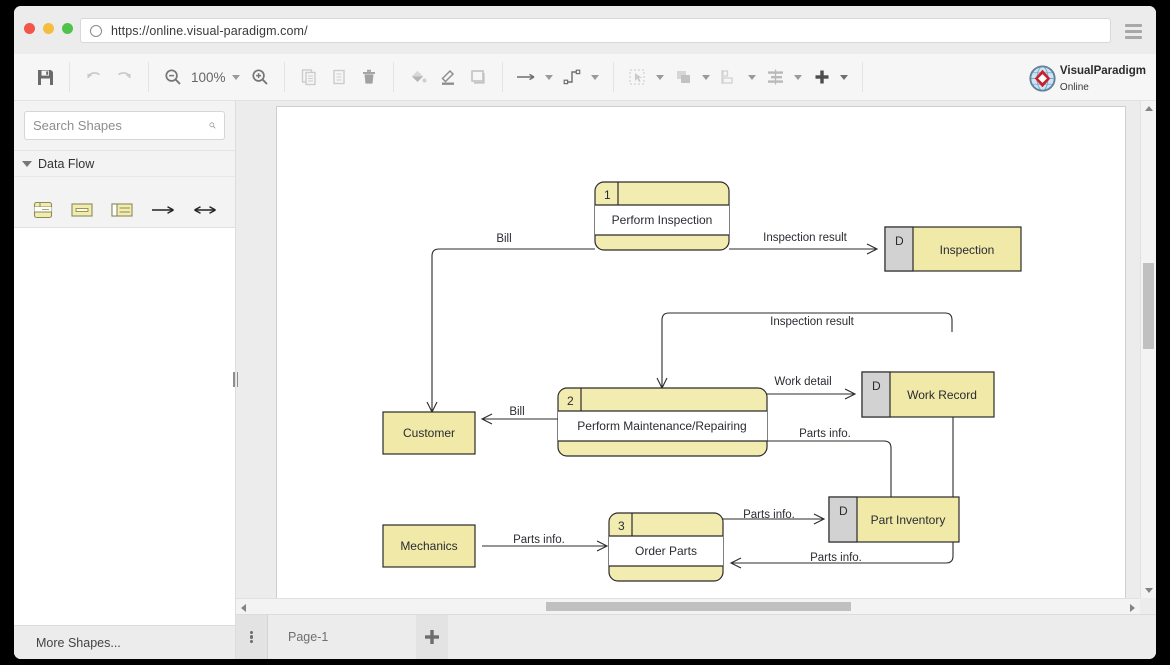  What do you see at coordinates (342, 637) in the screenshot?
I see `page-tab-page-1: Page-1` at bounding box center [342, 637].